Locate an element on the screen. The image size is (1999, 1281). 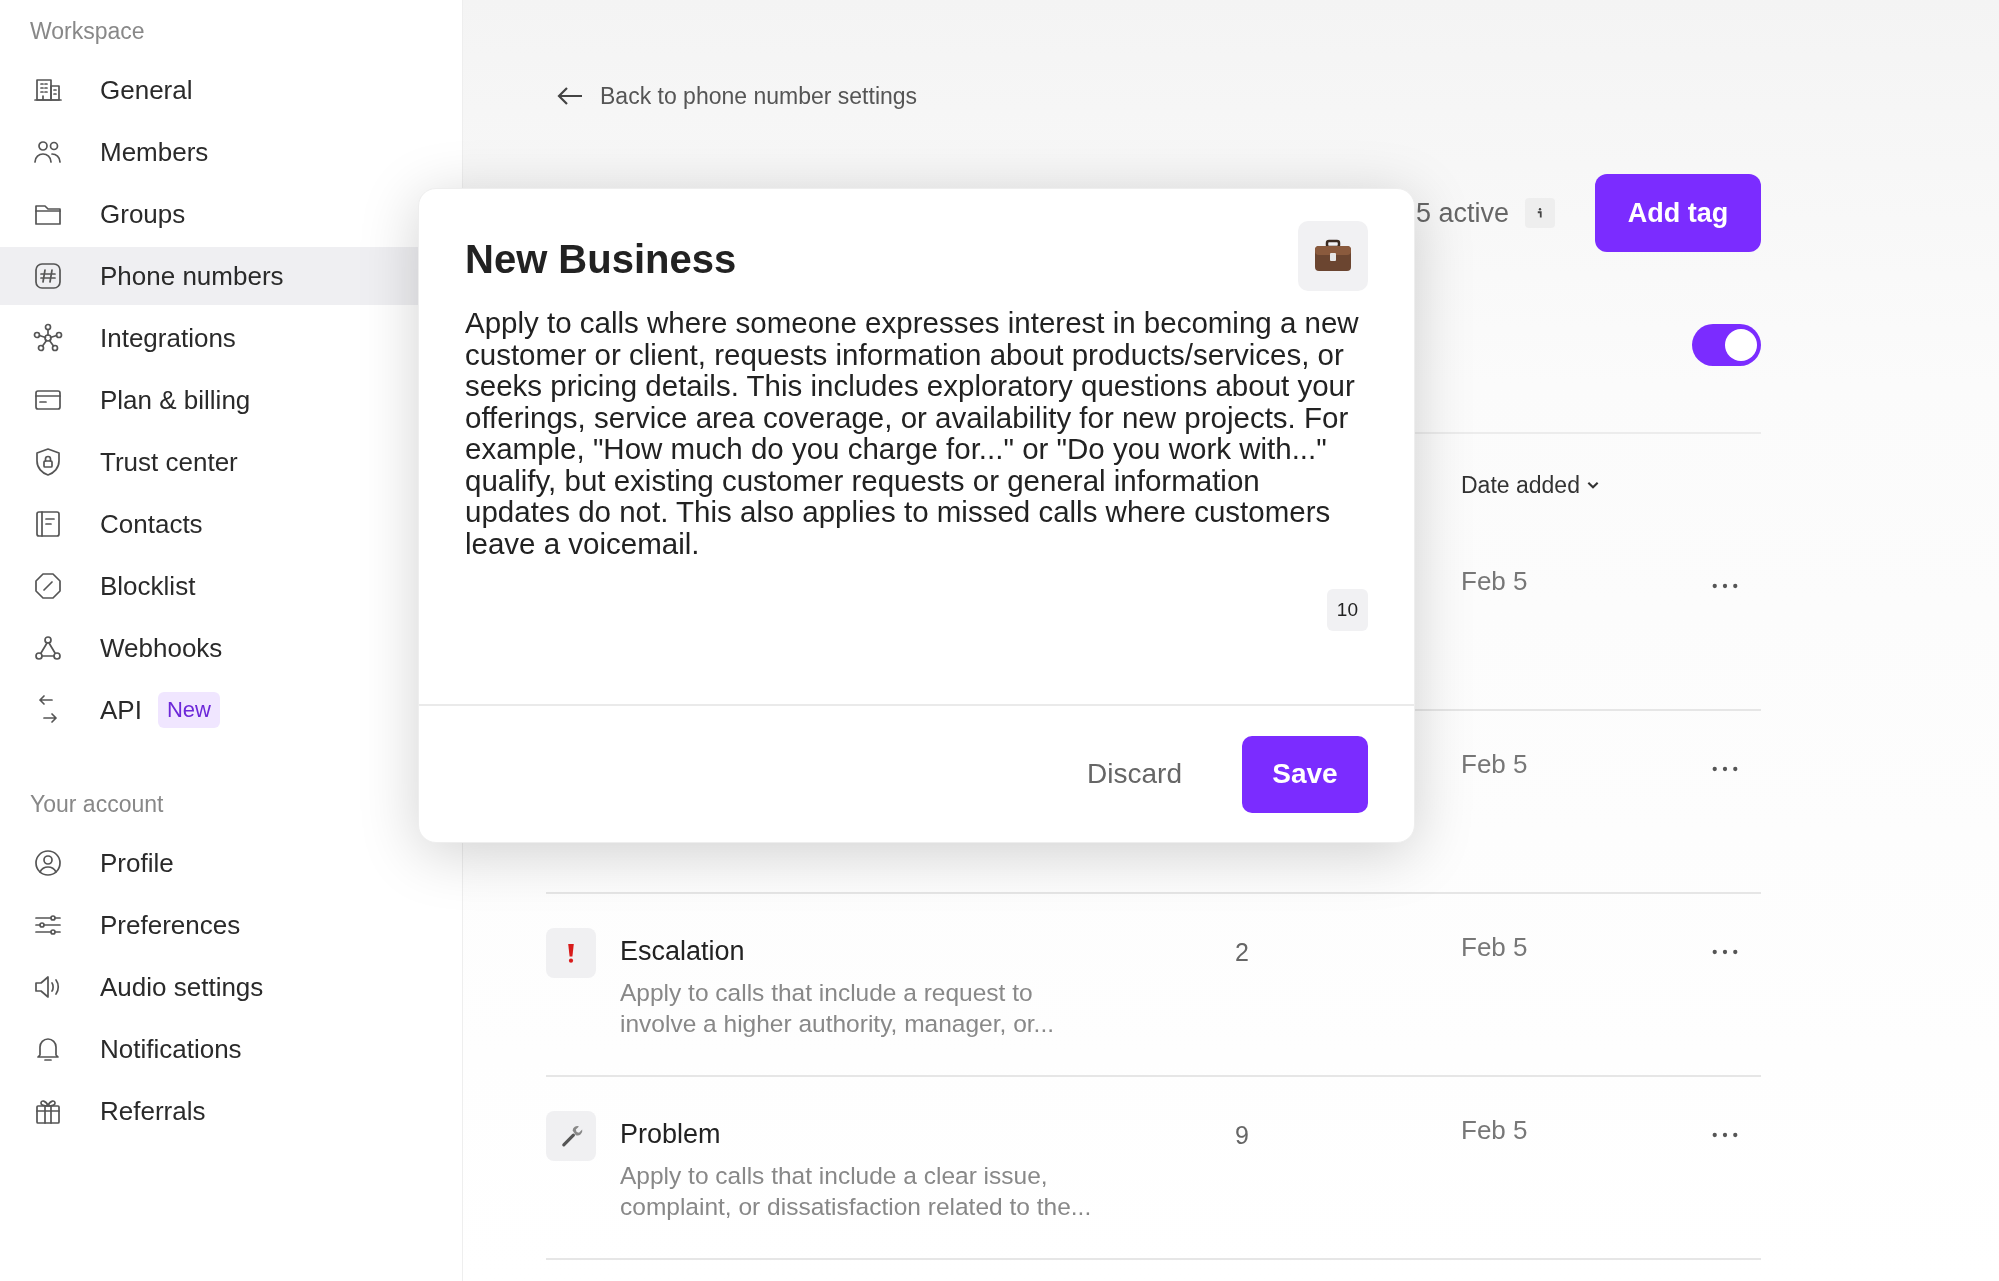
hash-icon is located at coordinates (48, 276).